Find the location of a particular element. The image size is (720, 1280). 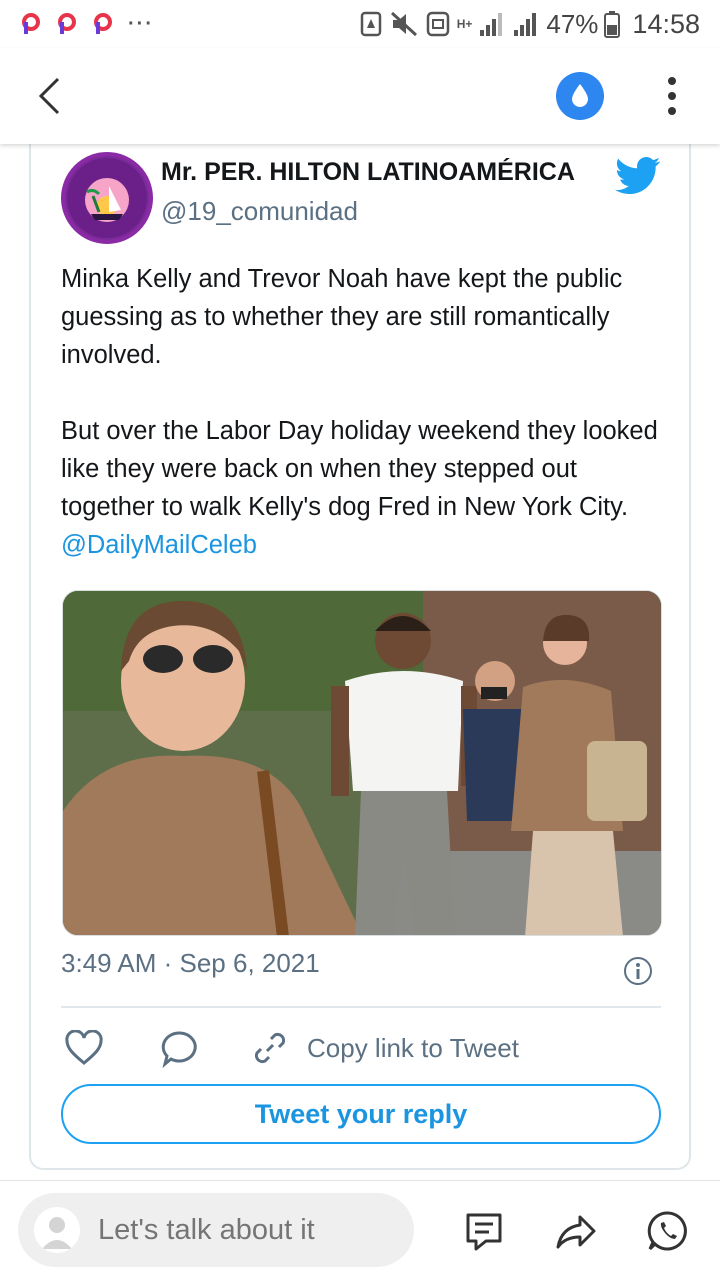

twitter-bird-icon is located at coordinates (638, 176).